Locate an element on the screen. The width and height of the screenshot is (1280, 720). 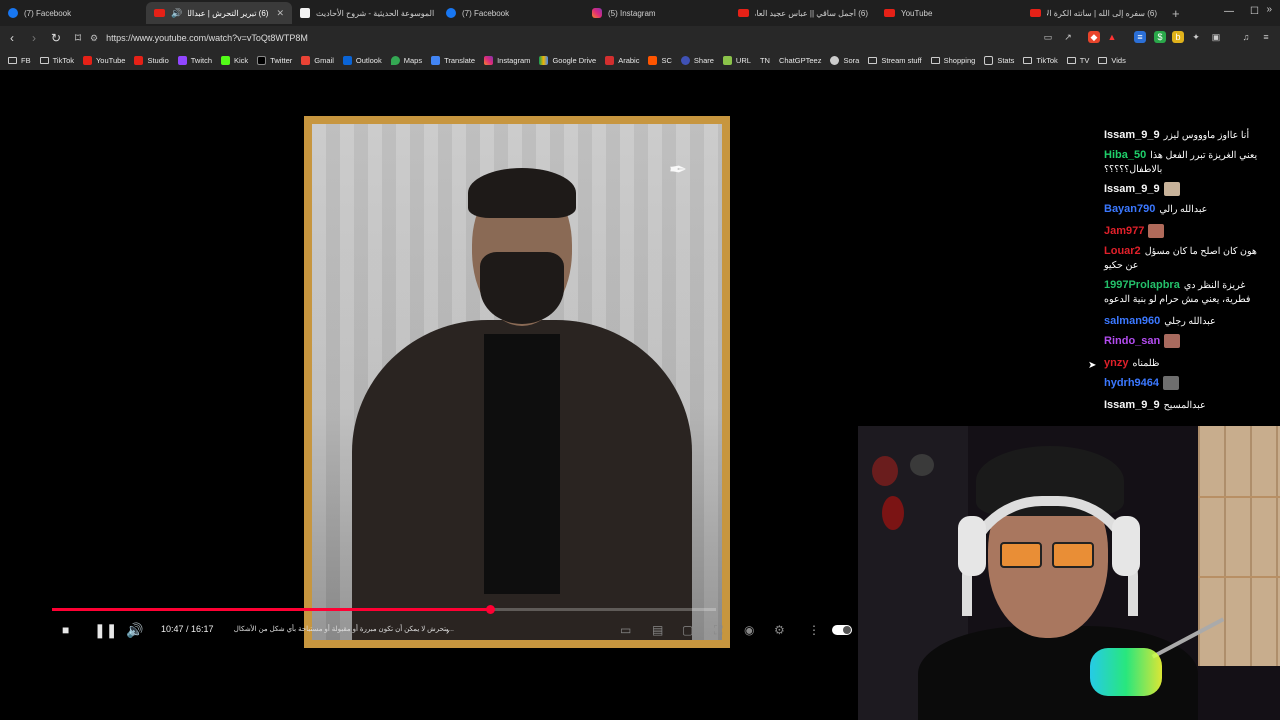
chat-username: 1997Prolapbra is located at coordinates (1142, 285).